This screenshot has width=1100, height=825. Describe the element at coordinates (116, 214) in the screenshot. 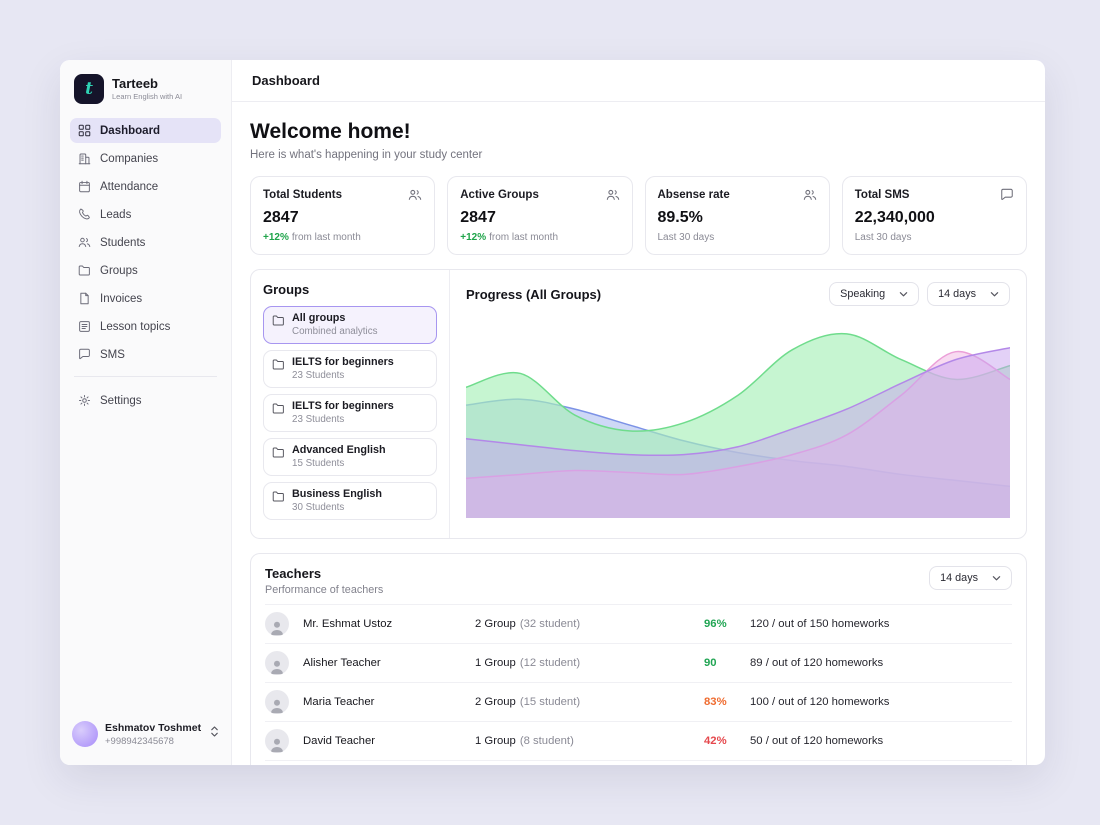

I see `sidebar-item-label: Leads` at that location.